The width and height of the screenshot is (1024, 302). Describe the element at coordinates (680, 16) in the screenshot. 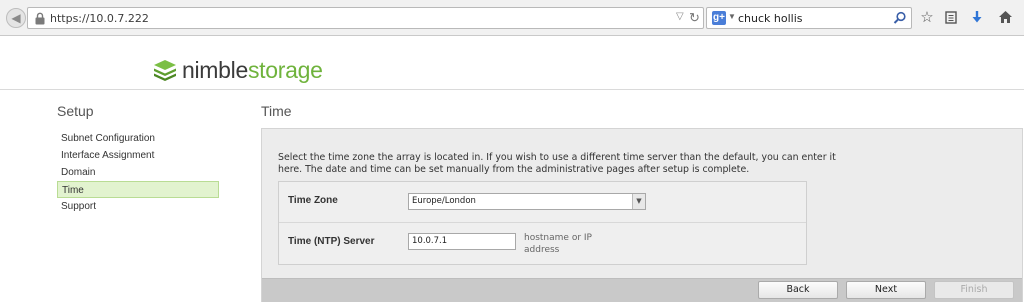

I see `dropdown-icon: ▽` at that location.